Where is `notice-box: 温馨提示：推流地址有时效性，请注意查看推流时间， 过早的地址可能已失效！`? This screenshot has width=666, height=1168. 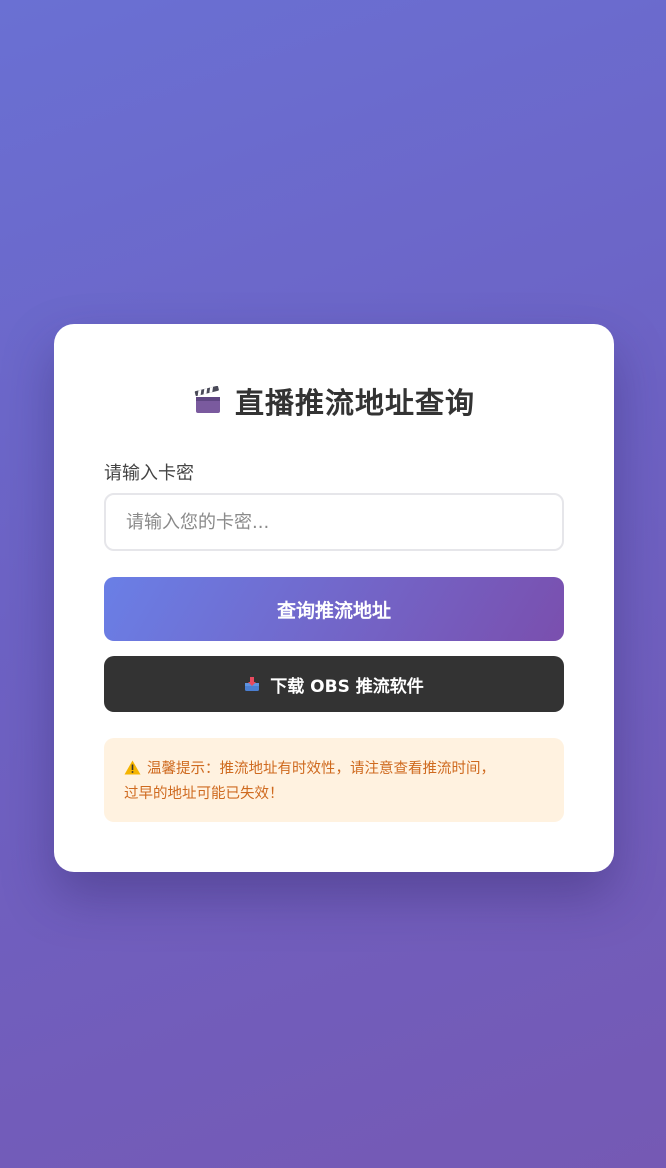 notice-box: 温馨提示：推流地址有时效性，请注意查看推流时间， 过早的地址可能已失效！ is located at coordinates (334, 780).